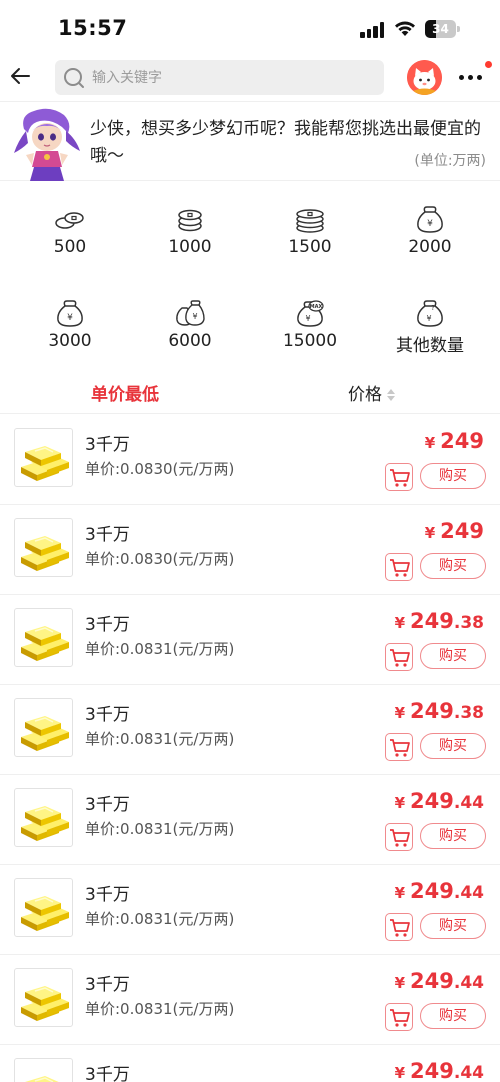 The width and height of the screenshot is (500, 1082). Describe the element at coordinates (430, 230) in the screenshot. I see `quantity-option-2000: ¥ 2000` at that location.